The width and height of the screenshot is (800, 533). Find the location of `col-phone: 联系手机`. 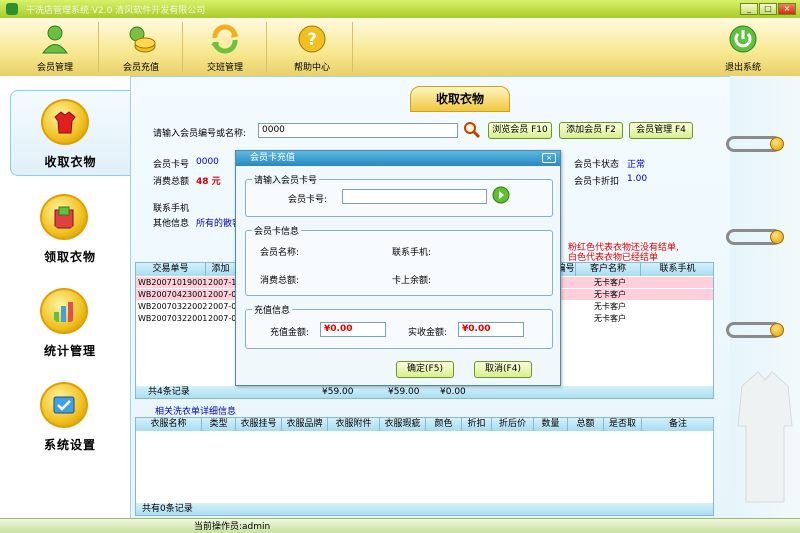

col-phone: 联系手机 is located at coordinates (677, 269).